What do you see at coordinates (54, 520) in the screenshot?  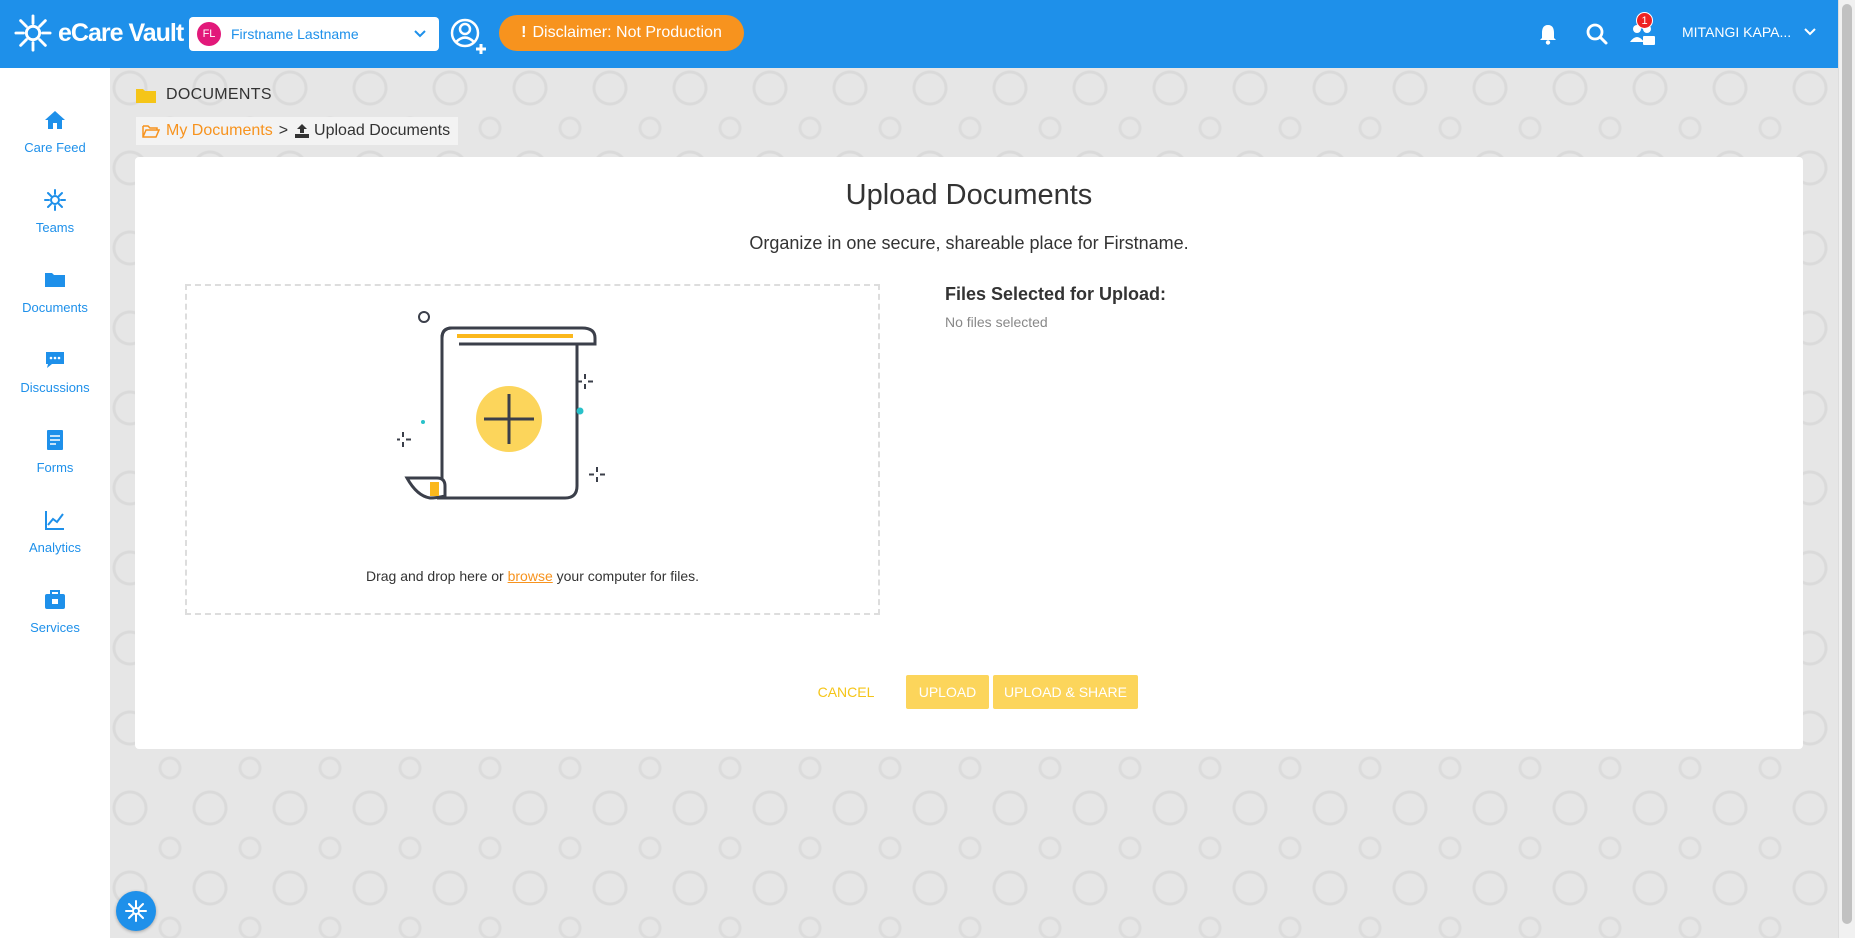 I see `chart-icon` at bounding box center [54, 520].